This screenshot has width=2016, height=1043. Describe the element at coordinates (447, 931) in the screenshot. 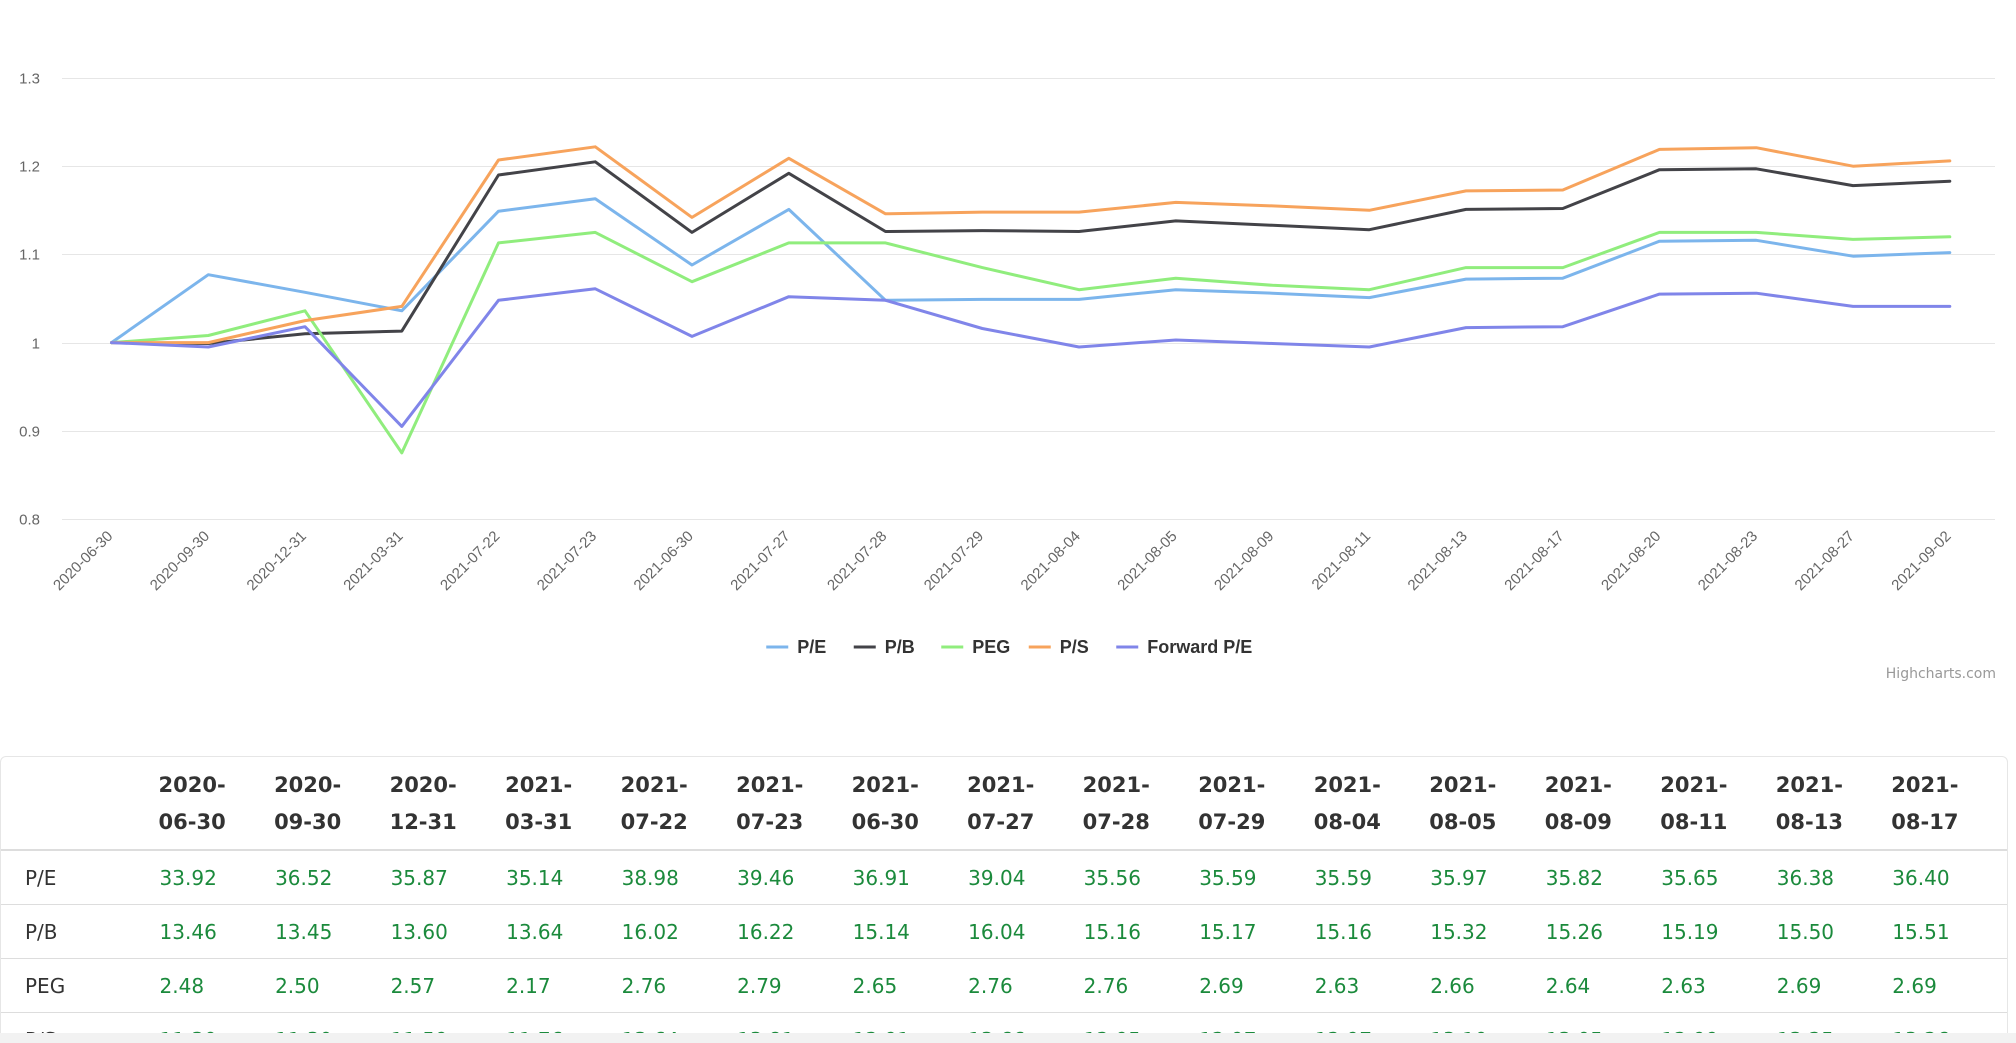

I see `table-cell: 13.60` at that location.